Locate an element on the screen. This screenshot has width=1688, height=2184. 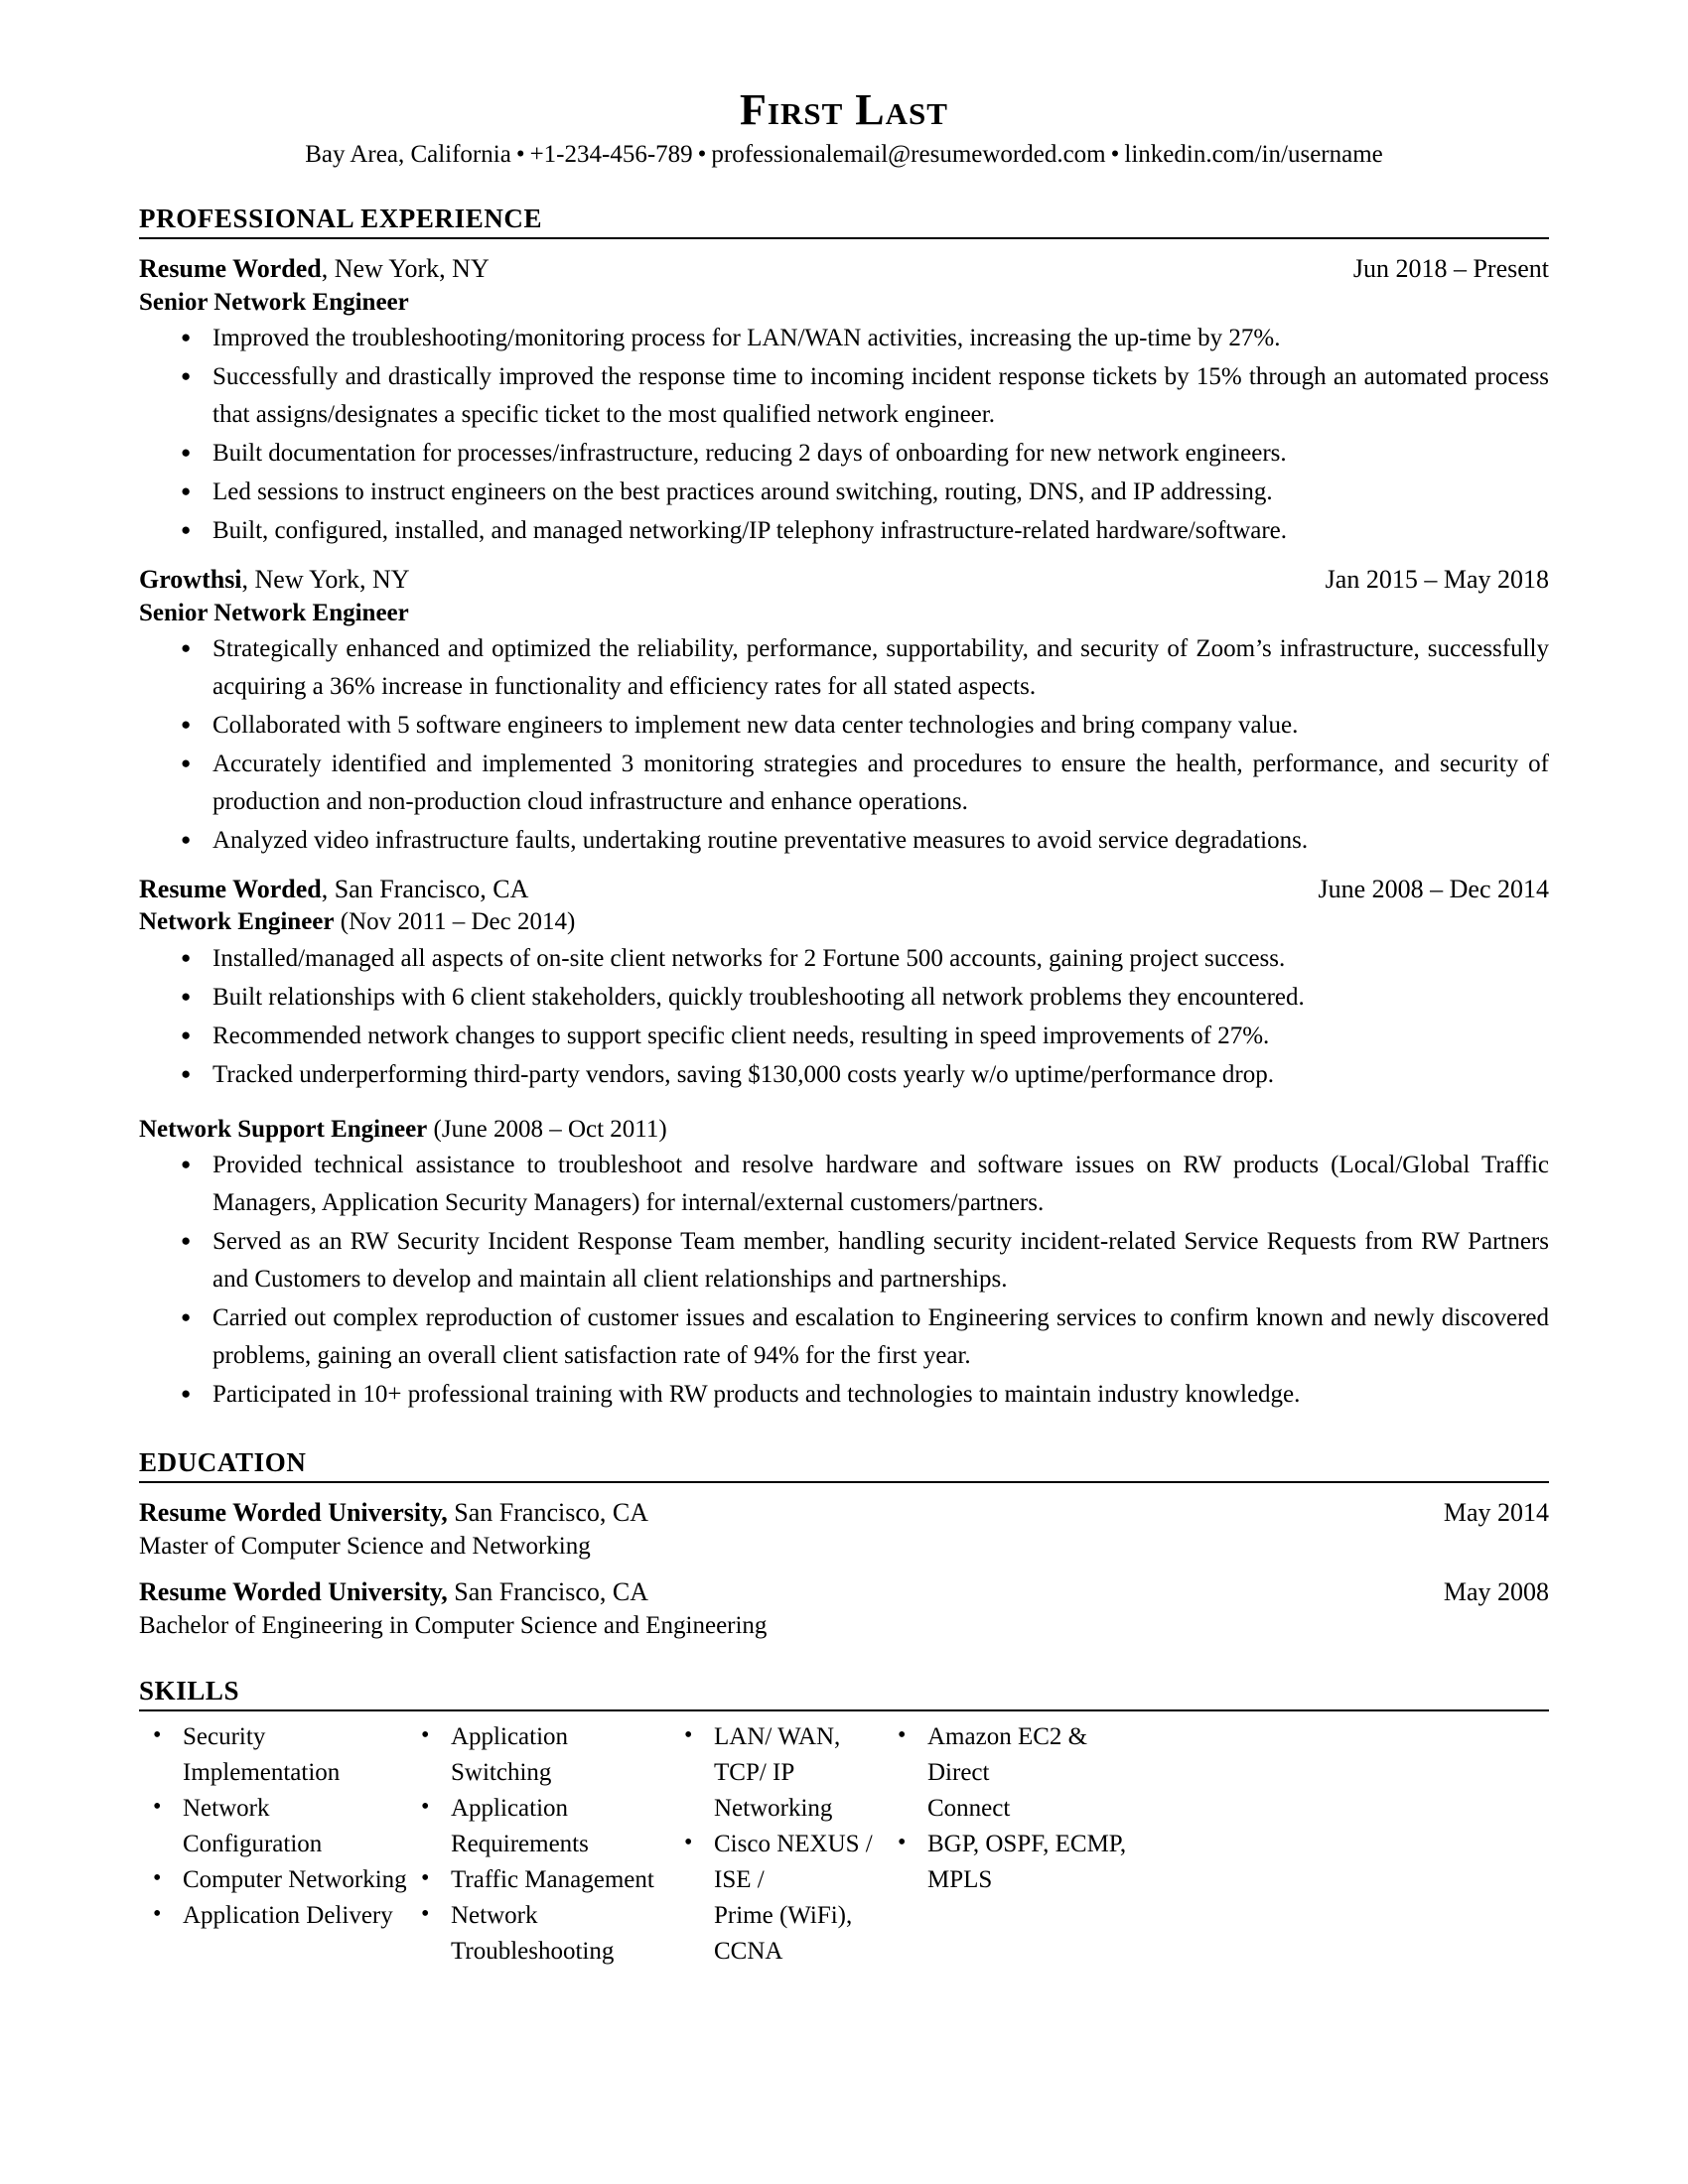
experience-dates: Jun 2018 – Present is located at coordinates (1450, 269).